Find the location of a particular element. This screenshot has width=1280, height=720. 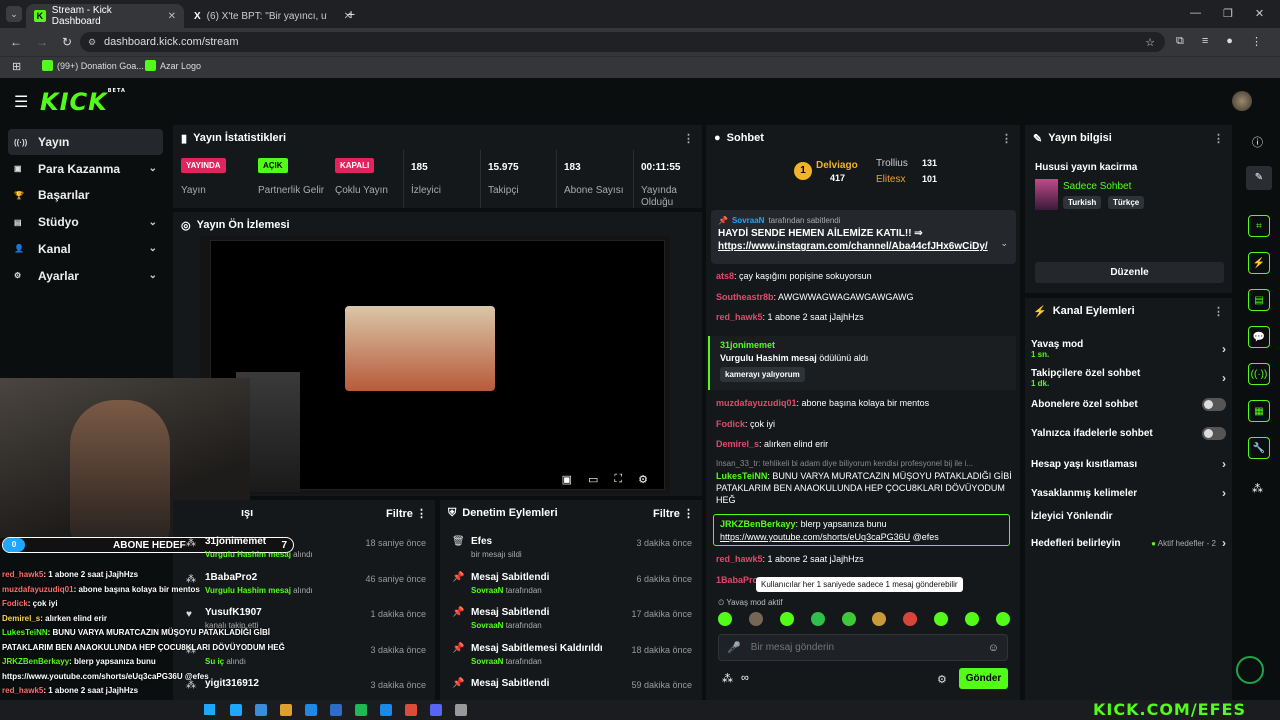

hamburger-menu-icon: ☰ is located at coordinates (21, 102).